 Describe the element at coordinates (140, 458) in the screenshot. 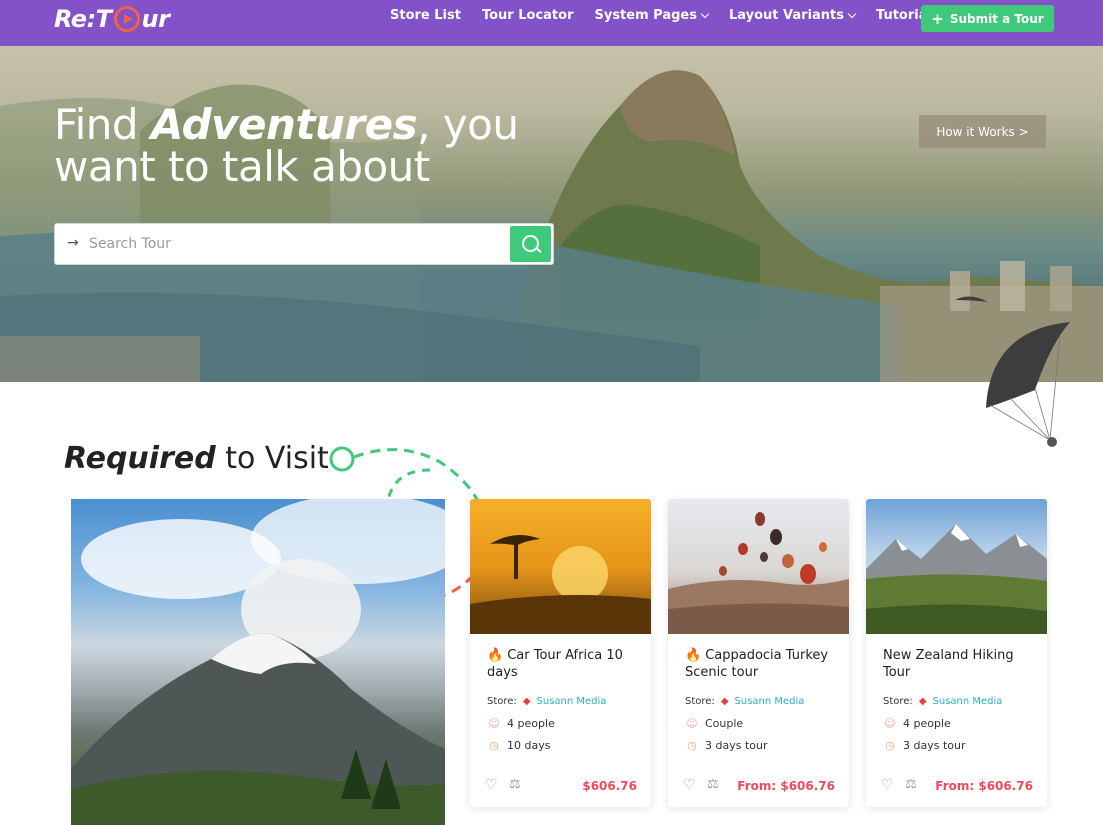

I see `section-title-emphasis: Required` at that location.